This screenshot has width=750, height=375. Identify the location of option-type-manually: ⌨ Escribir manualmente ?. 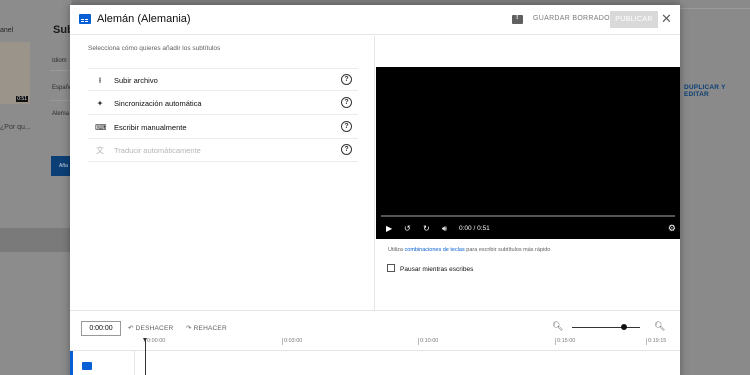
(223, 127).